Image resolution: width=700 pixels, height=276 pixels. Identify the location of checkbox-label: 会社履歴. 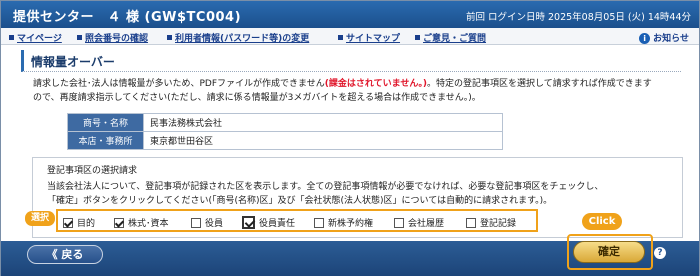
(426, 224).